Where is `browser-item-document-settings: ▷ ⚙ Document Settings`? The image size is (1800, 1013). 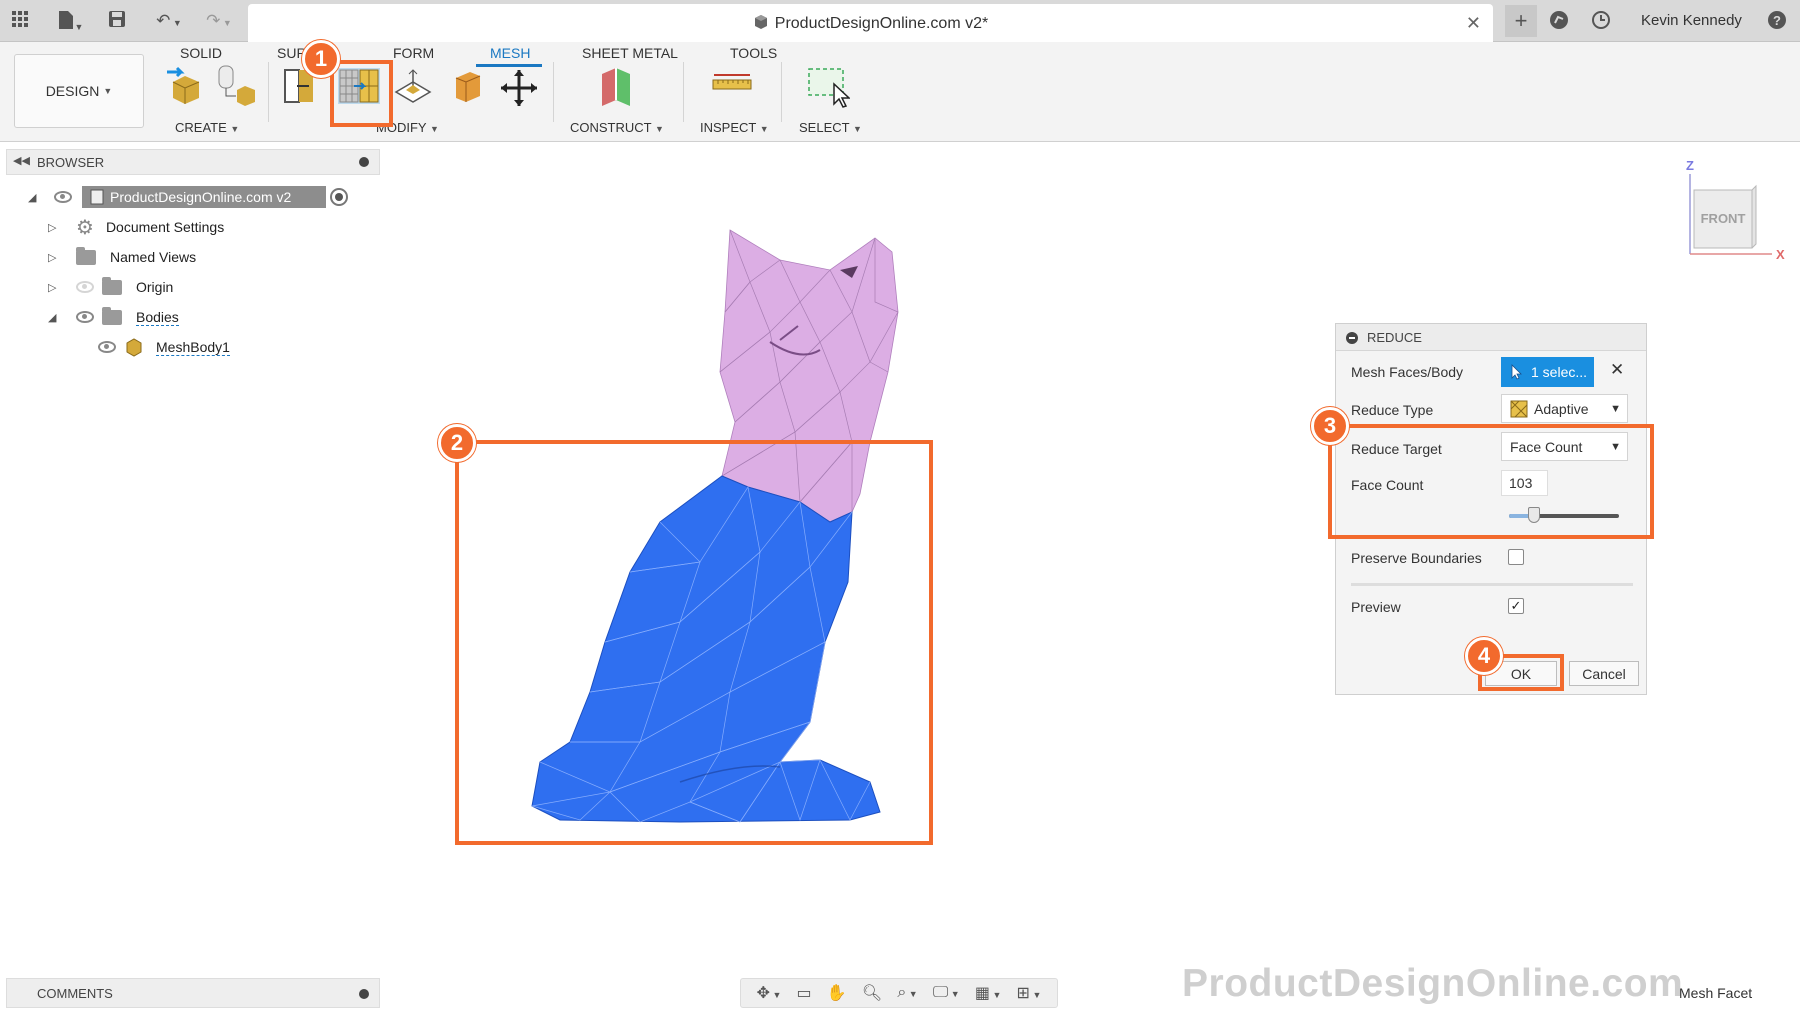 browser-item-document-settings: ▷ ⚙ Document Settings is located at coordinates (136, 227).